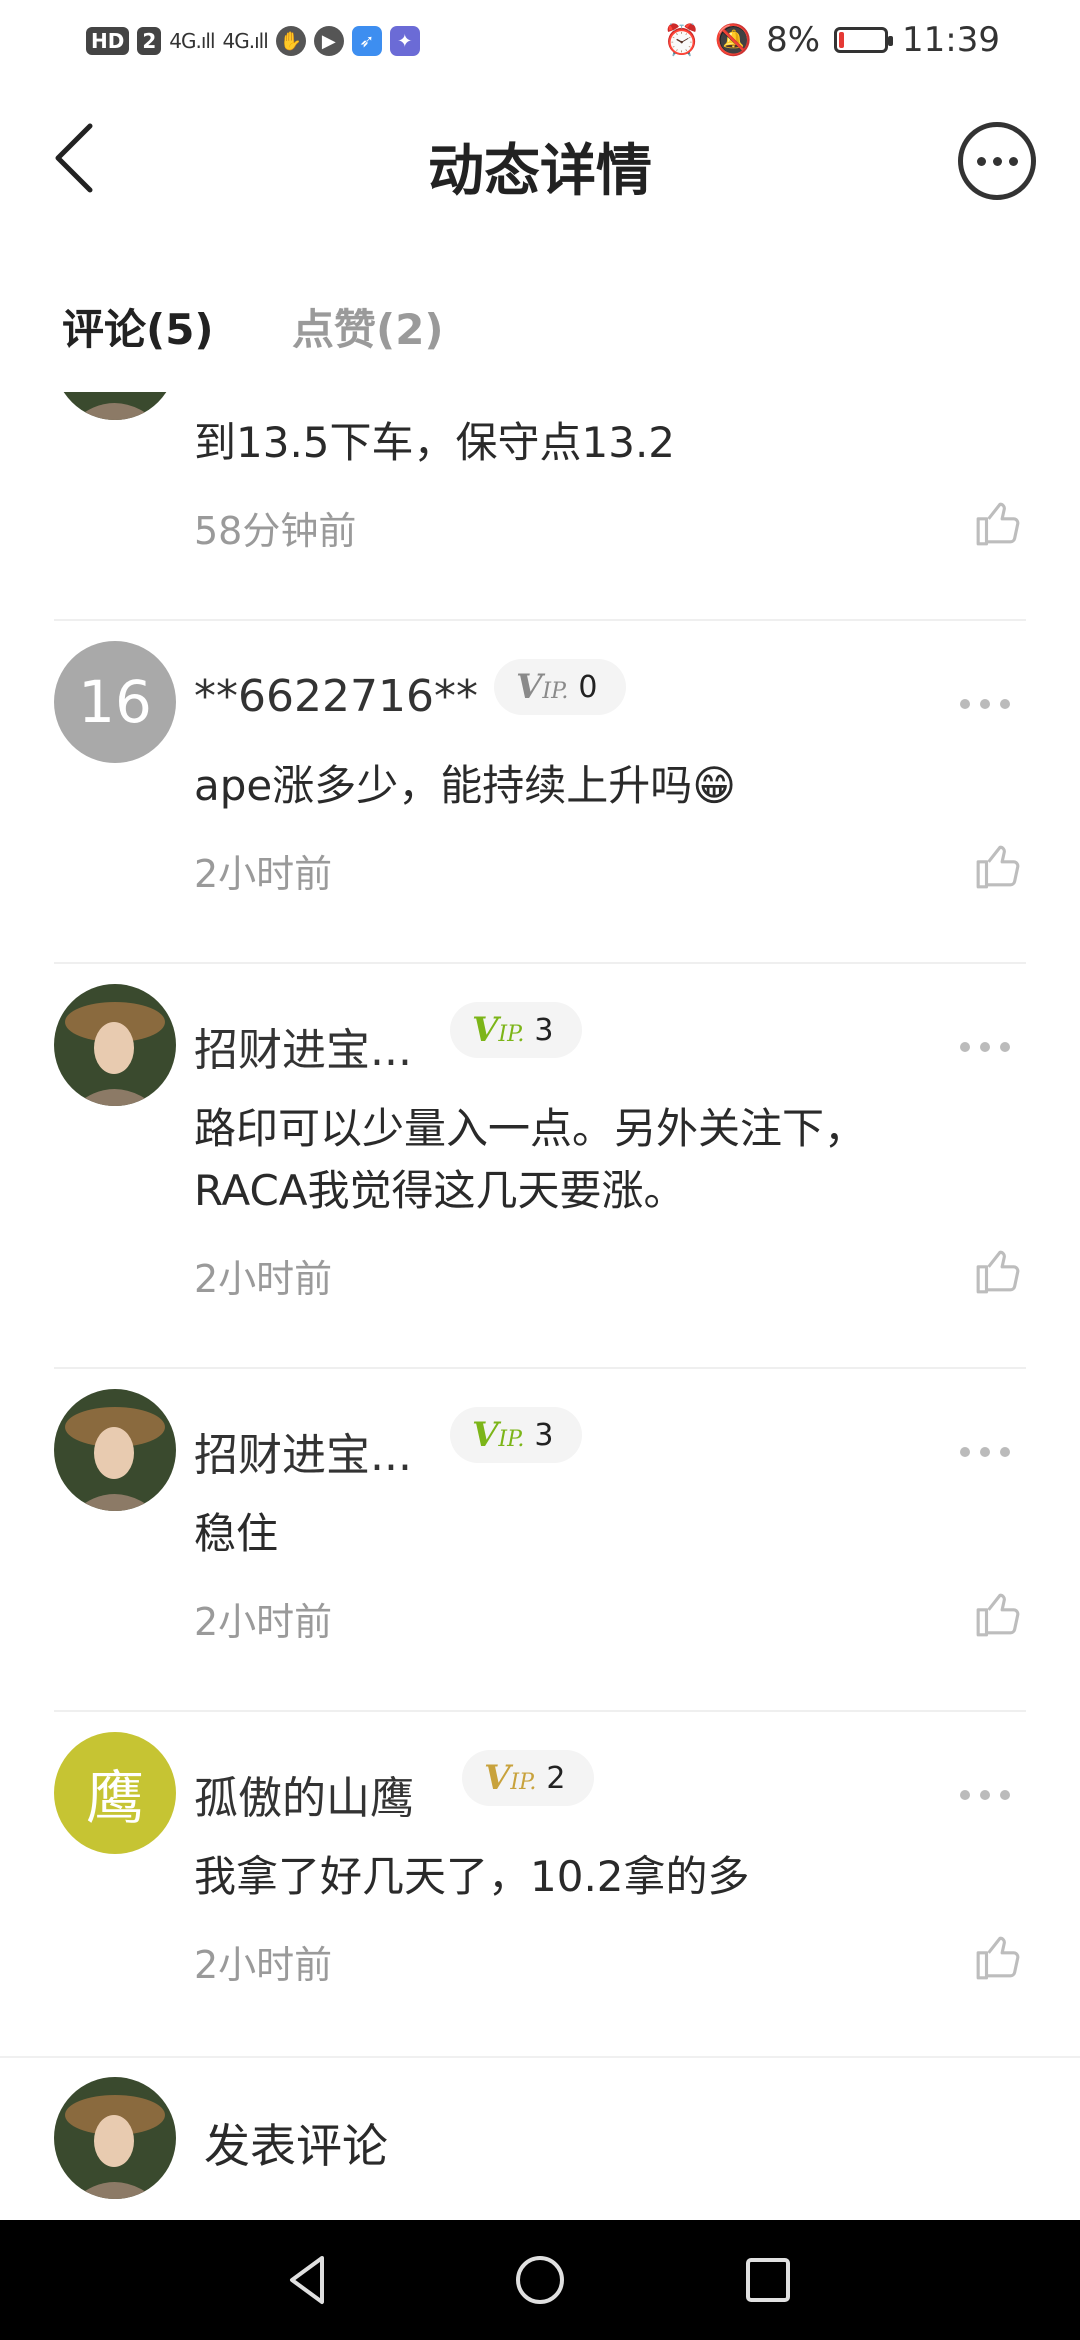 The width and height of the screenshot is (1080, 2340). What do you see at coordinates (768, 2280) in the screenshot?
I see `nav-recents-icon` at bounding box center [768, 2280].